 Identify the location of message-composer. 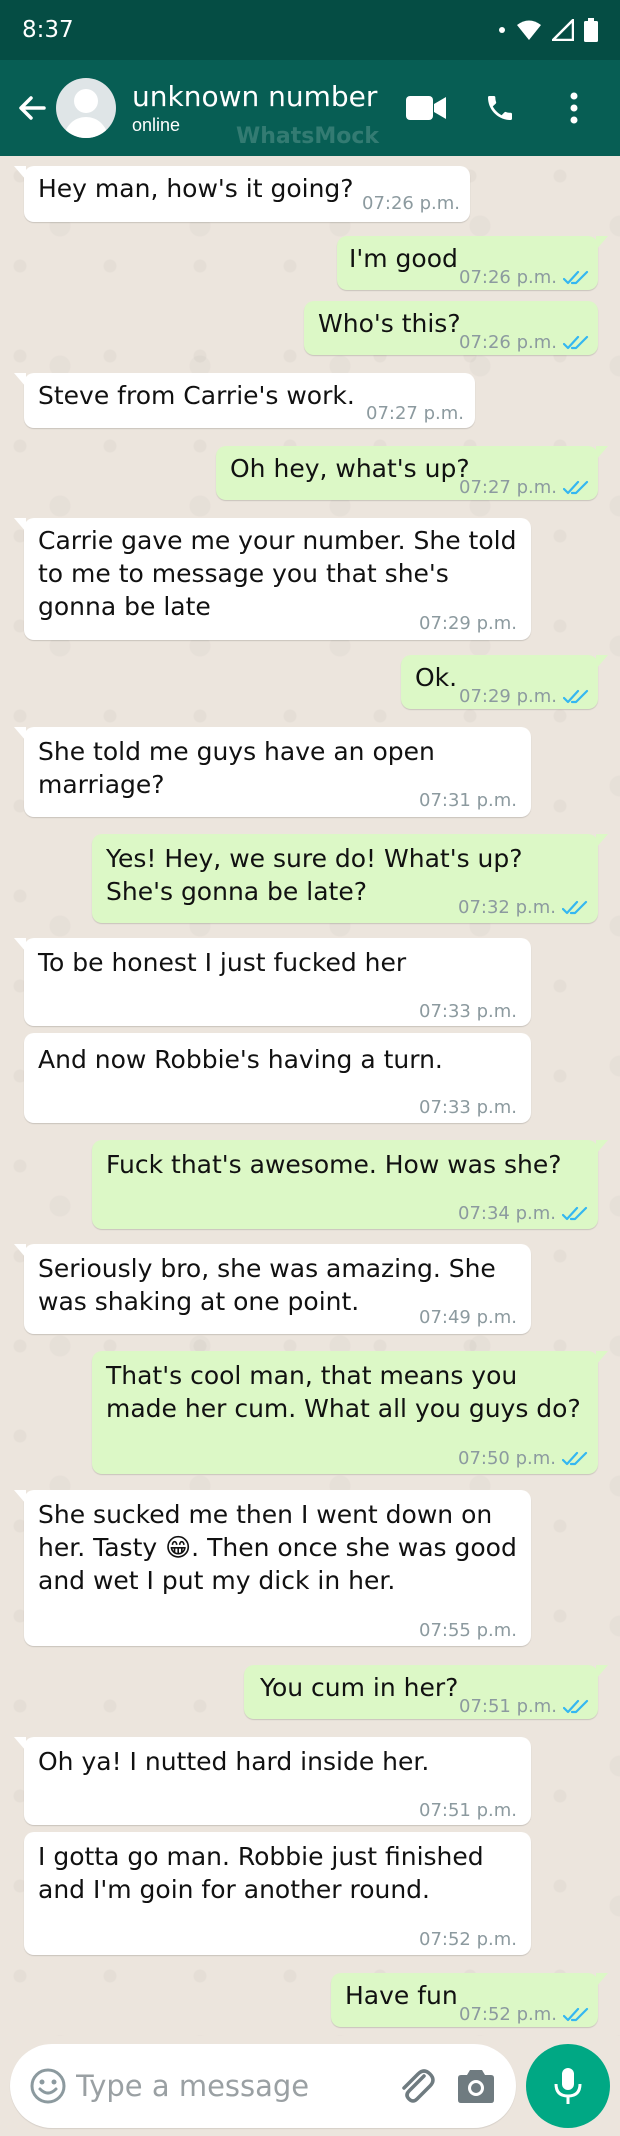
(263, 2086).